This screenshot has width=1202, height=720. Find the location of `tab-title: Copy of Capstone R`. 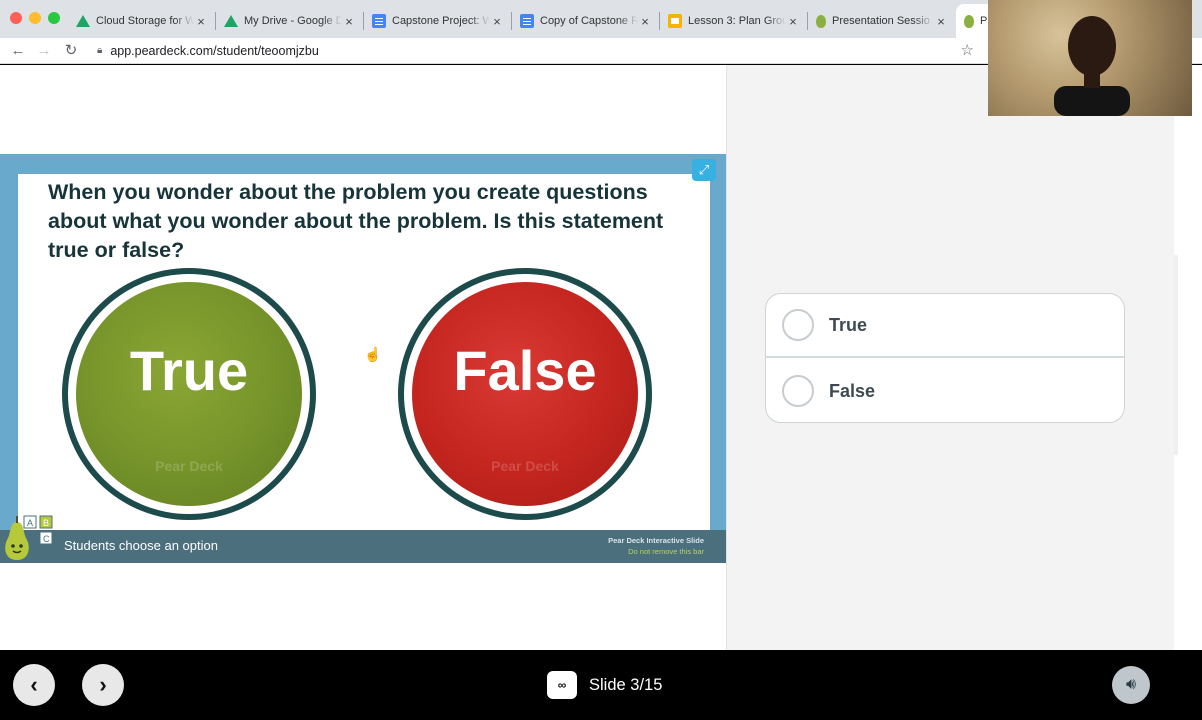

tab-title: Copy of Capstone R is located at coordinates (589, 21).